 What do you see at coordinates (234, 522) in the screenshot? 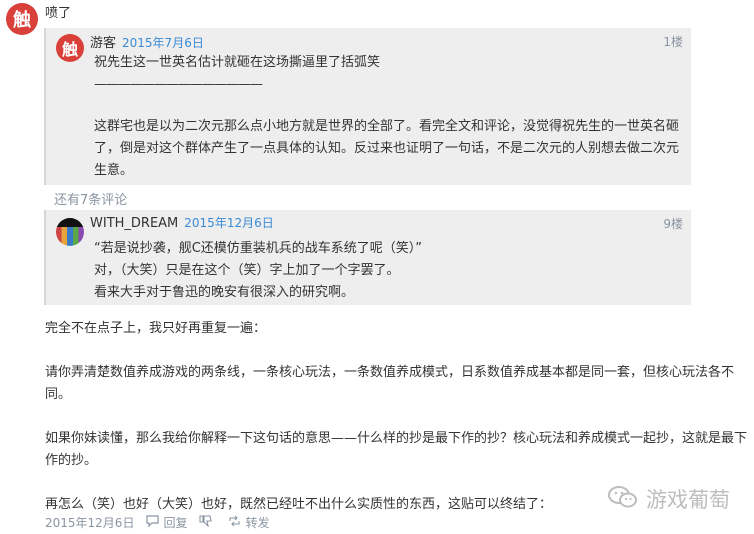
I see `repost-icon` at bounding box center [234, 522].